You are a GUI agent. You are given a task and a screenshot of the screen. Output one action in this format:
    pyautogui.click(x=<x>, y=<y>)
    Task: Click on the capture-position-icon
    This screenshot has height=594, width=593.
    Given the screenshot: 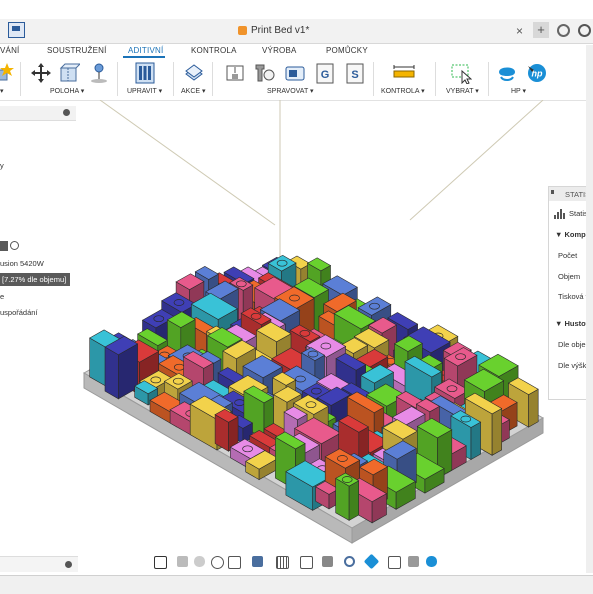 What is the action you would take?
    pyautogui.click(x=182, y=561)
    